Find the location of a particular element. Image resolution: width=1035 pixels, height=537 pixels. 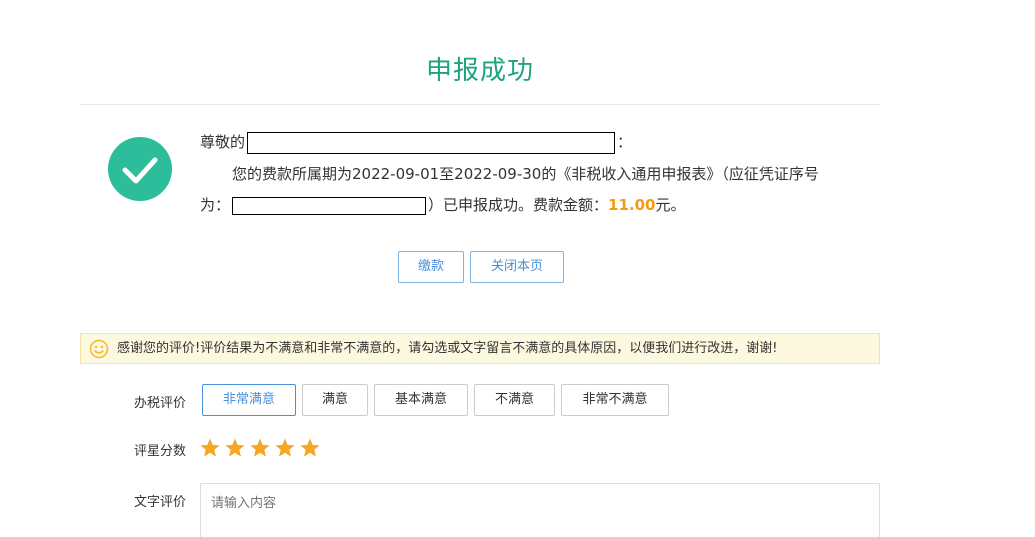

rating-option-dissatisfied: 不满意 is located at coordinates (514, 400).